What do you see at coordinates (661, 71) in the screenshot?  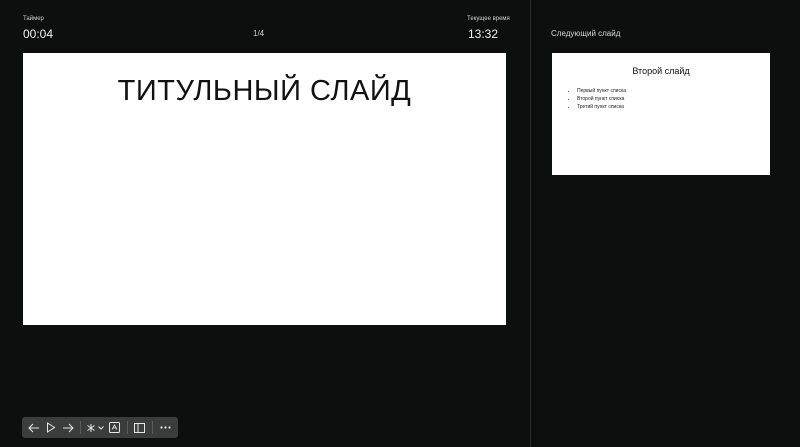 I see `next-slide-title: Второй слайд` at bounding box center [661, 71].